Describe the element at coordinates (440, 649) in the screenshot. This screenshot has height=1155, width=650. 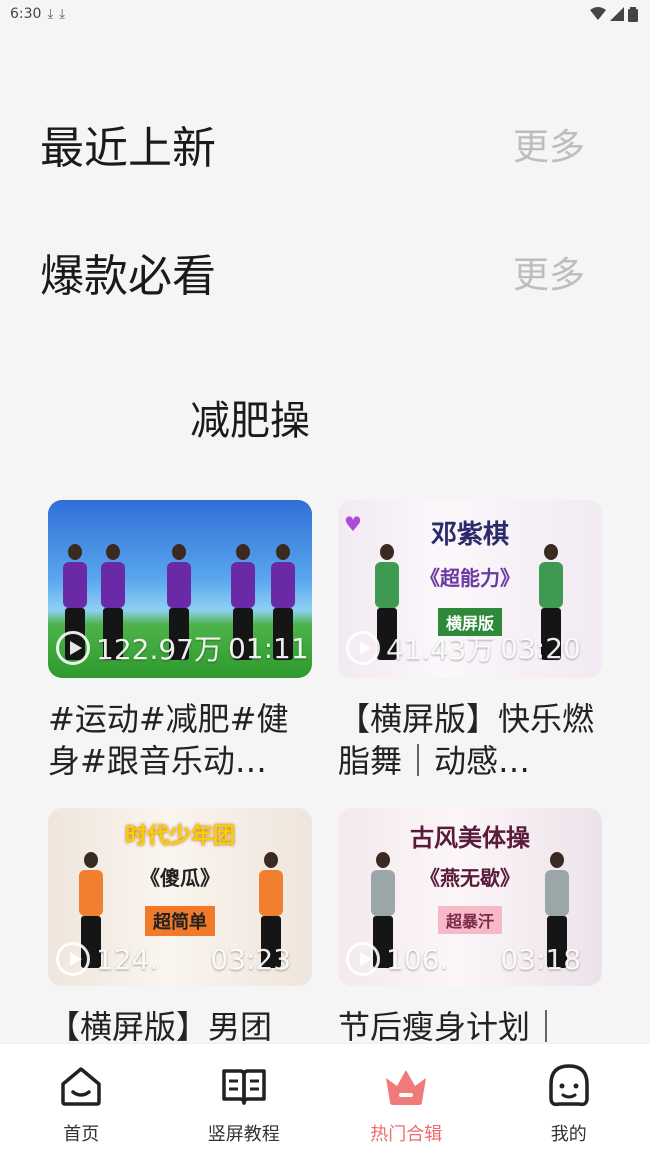
I see `view-count: 41.43万` at that location.